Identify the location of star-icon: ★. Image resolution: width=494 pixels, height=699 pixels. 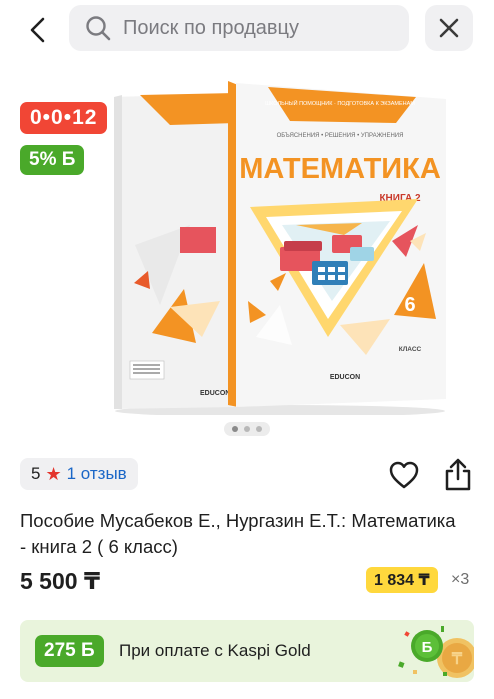
(53, 473).